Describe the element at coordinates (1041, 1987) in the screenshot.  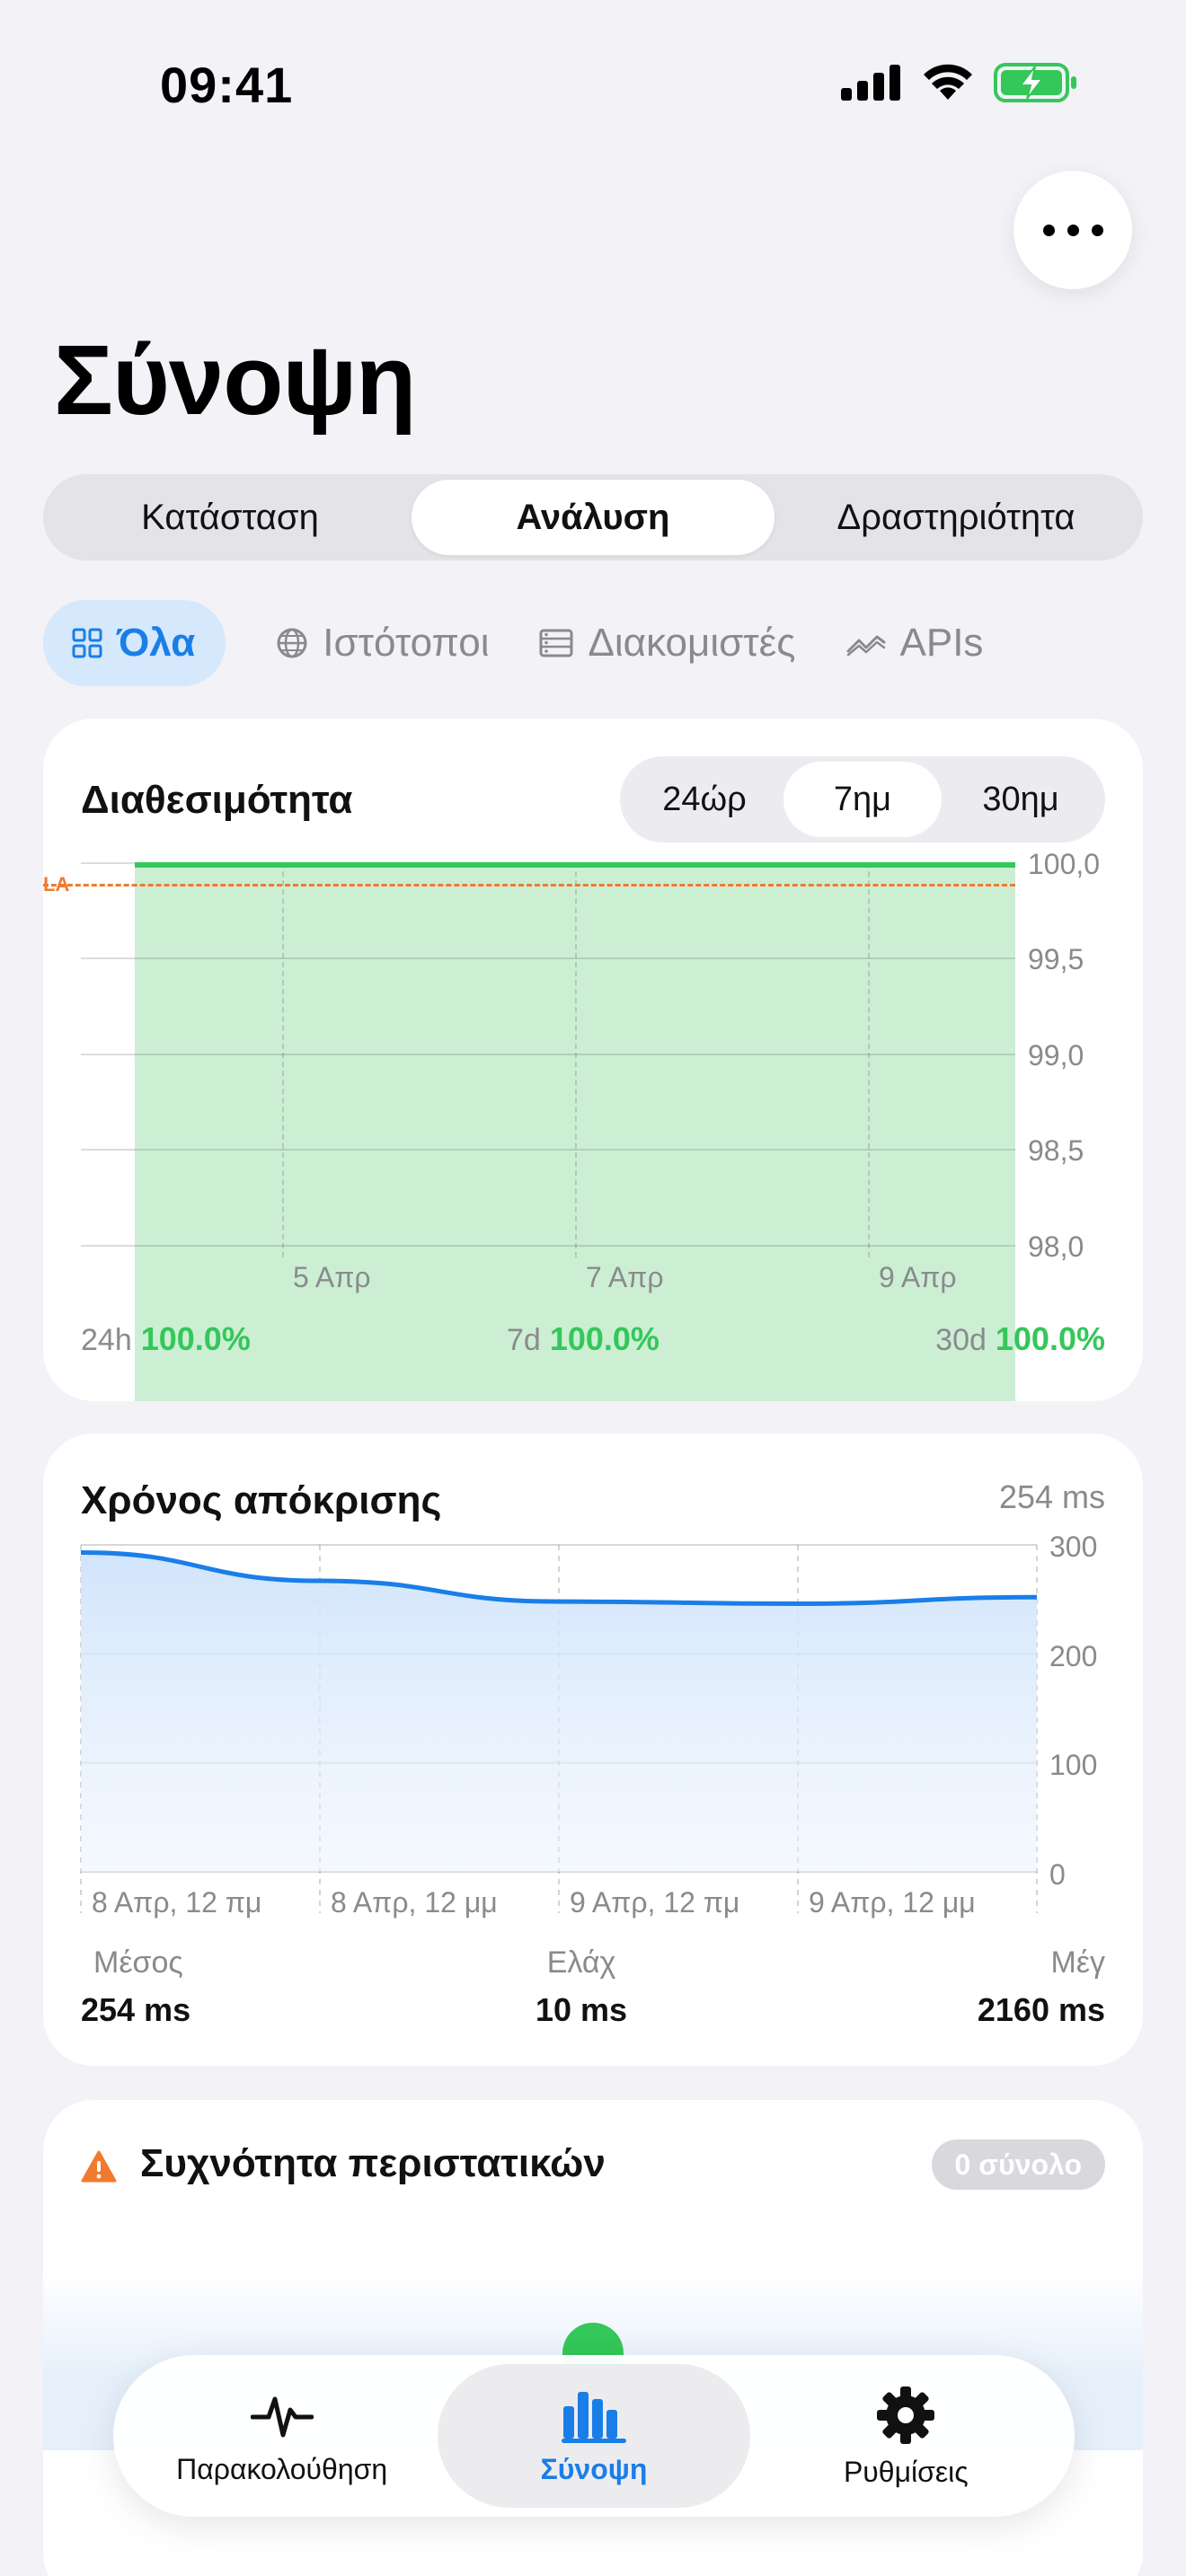
I see `stat-max: Μέγ 2160 ms` at that location.